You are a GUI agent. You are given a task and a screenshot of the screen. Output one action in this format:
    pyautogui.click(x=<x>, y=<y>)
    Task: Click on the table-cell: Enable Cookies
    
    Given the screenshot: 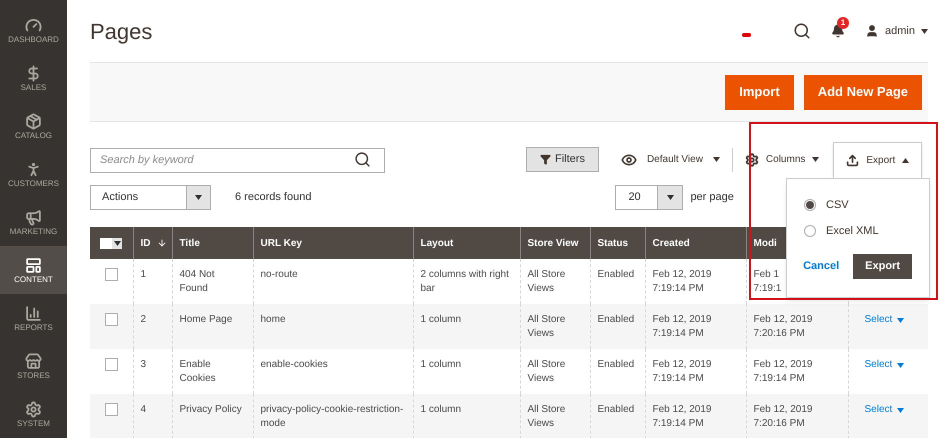 What is the action you would take?
    pyautogui.click(x=198, y=371)
    